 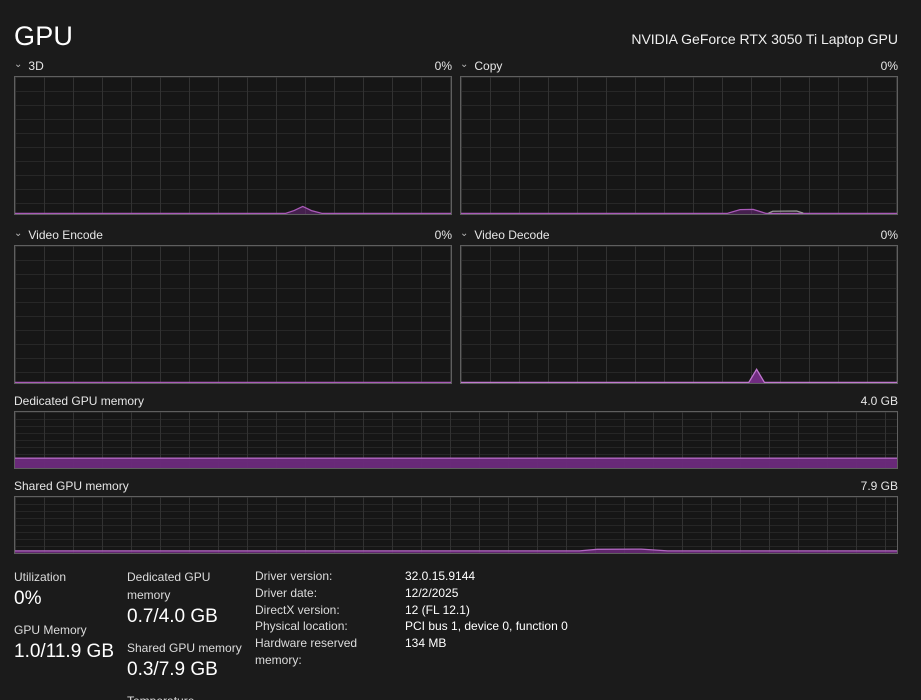 What do you see at coordinates (172, 669) in the screenshot?
I see `stat-value: 0.3/7.9 GB` at bounding box center [172, 669].